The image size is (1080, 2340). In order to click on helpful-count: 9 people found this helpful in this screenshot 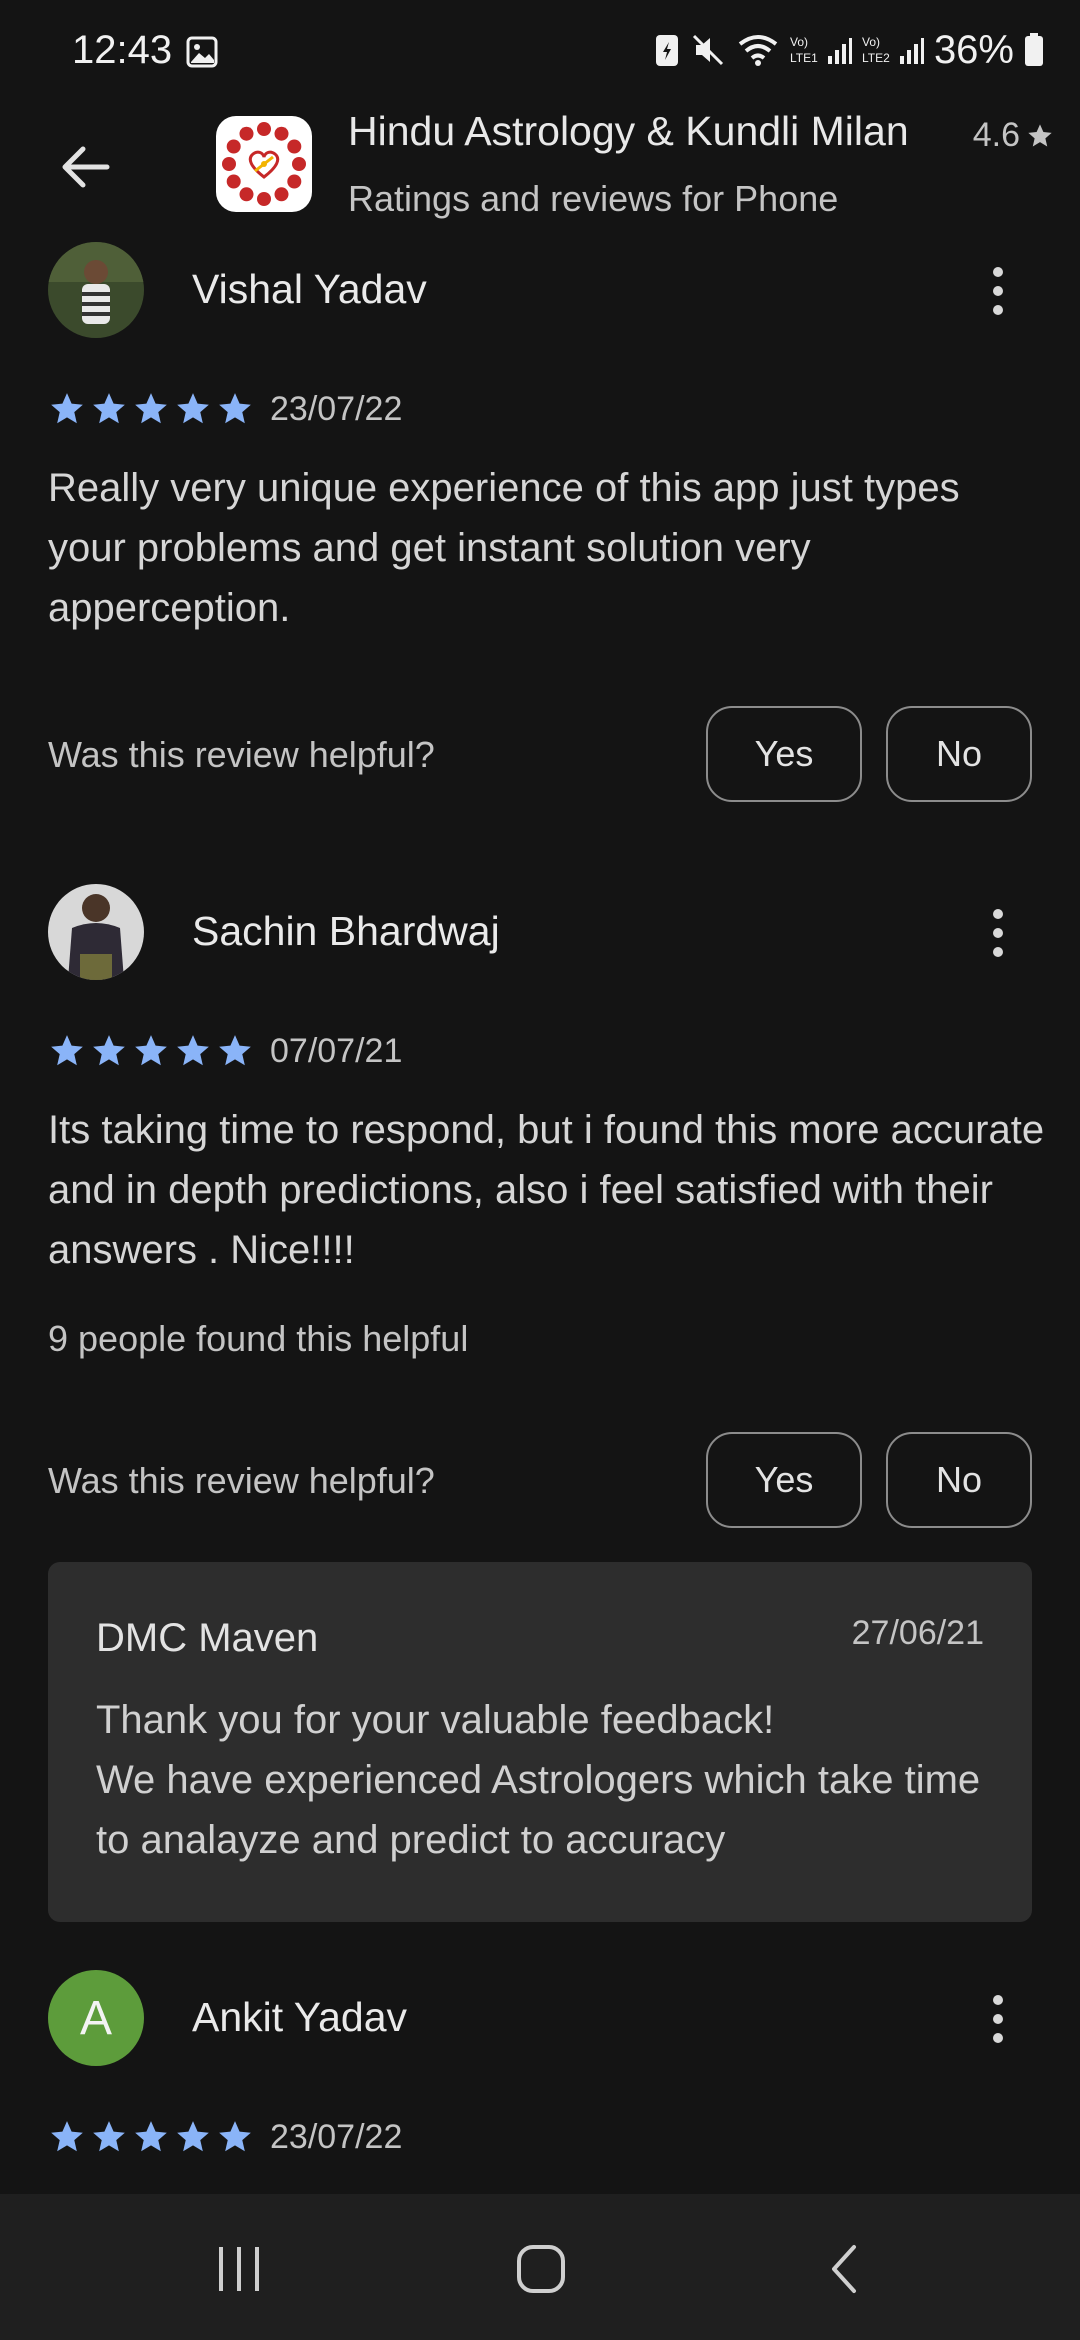, I will do `click(258, 1338)`.